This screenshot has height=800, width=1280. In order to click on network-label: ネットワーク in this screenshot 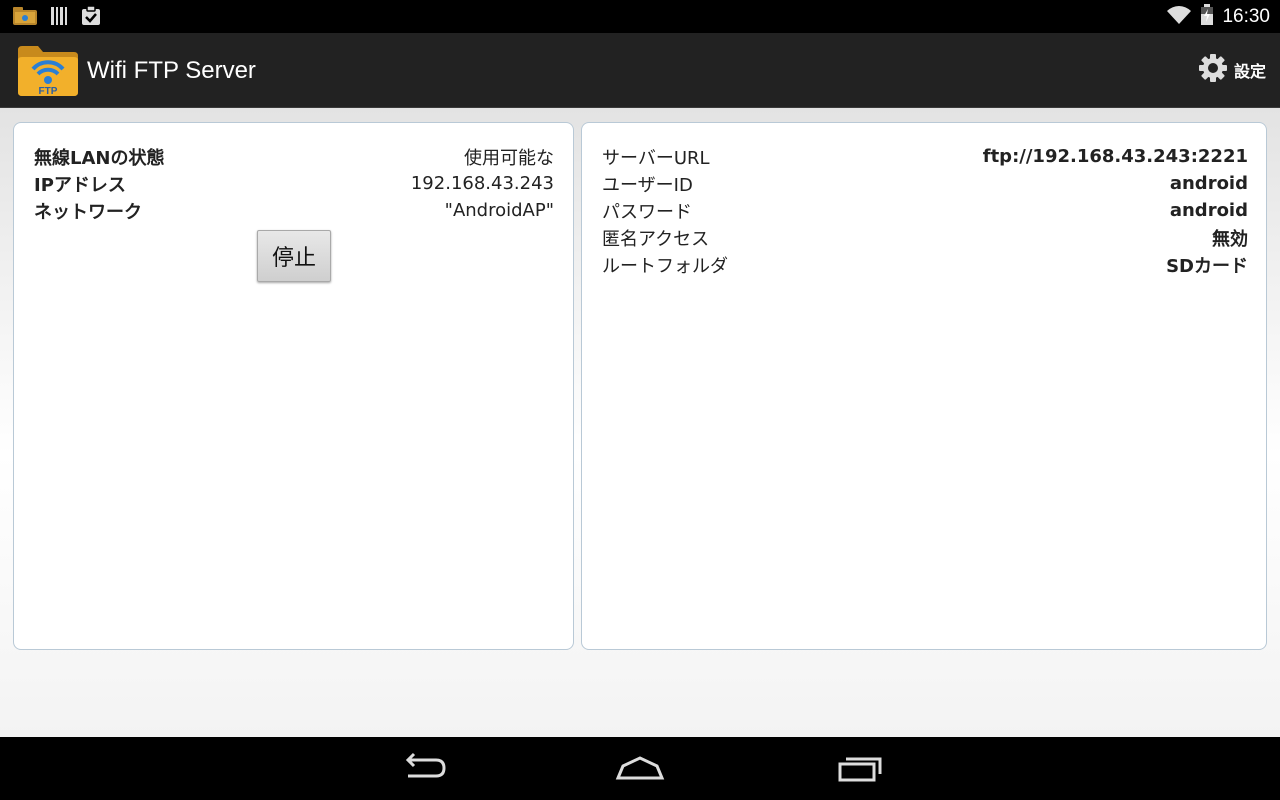, I will do `click(88, 212)`.